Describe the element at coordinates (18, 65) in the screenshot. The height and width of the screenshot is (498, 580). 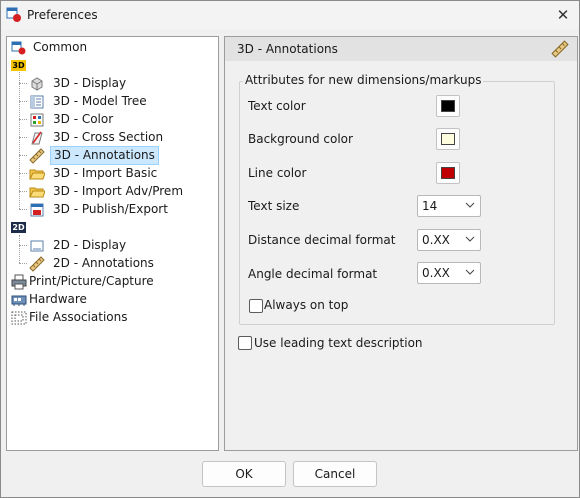
I see `badge-3d-icon: 3D` at that location.